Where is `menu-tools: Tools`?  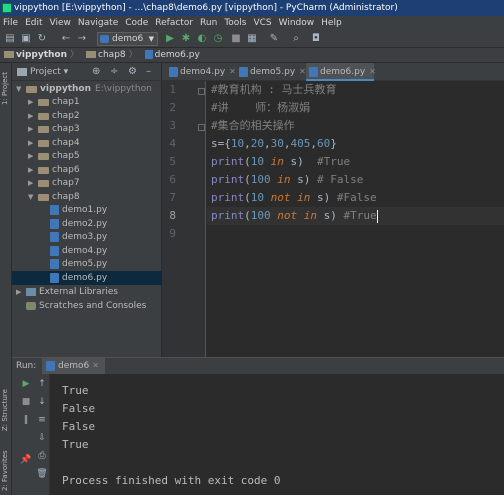 menu-tools: Tools is located at coordinates (235, 23).